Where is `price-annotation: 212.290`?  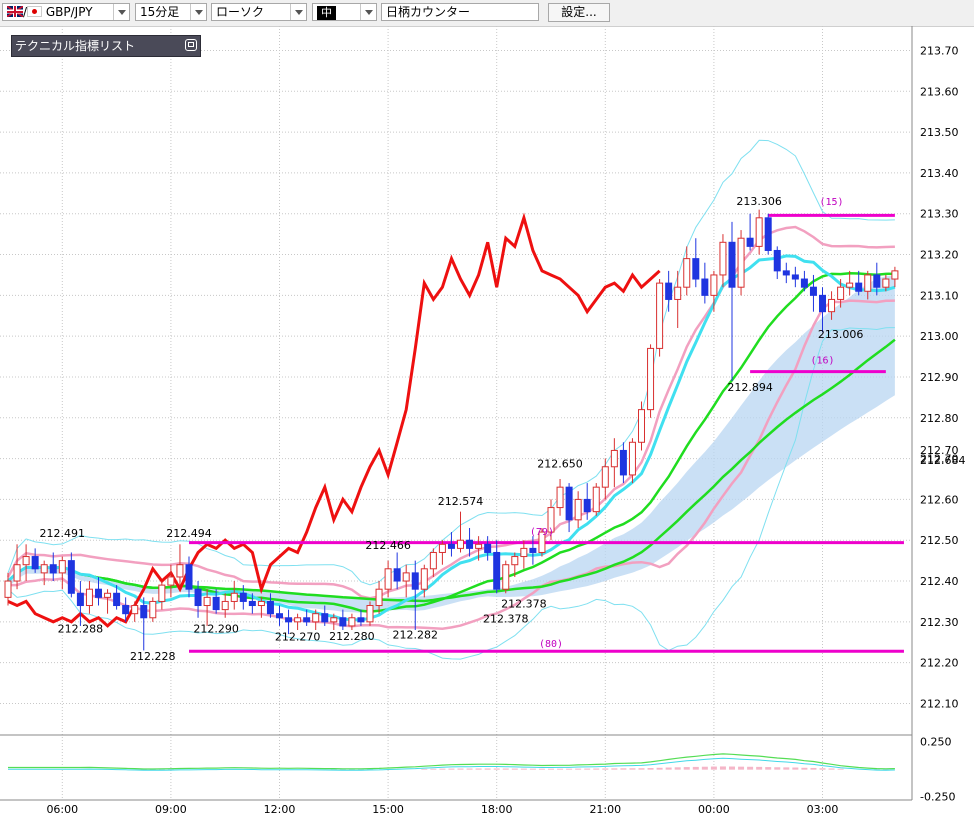 price-annotation: 212.290 is located at coordinates (216, 628).